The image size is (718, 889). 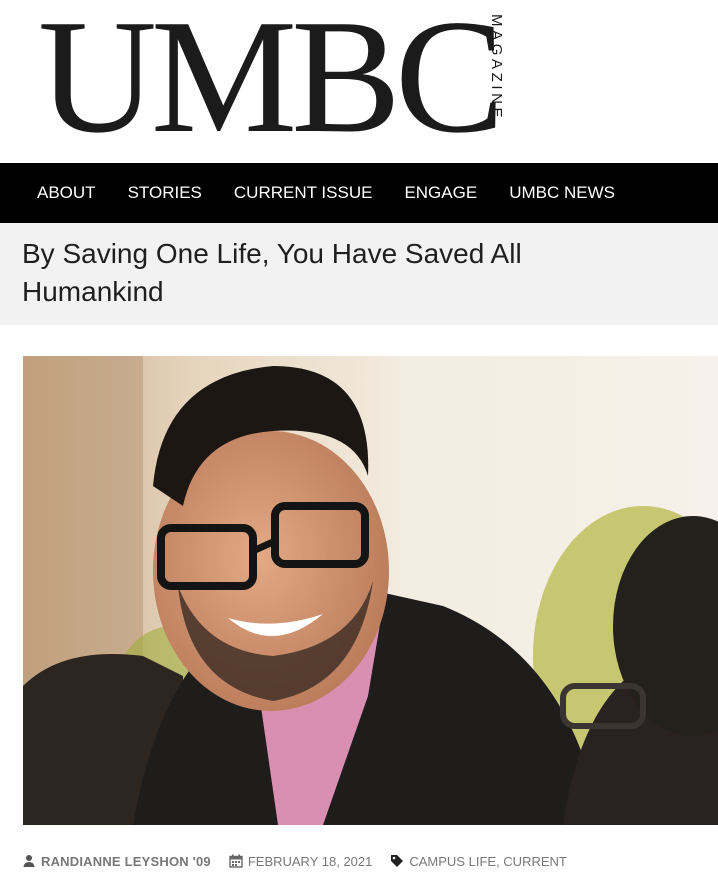 I want to click on publish-date: FEBRUARY 18, 2021, so click(x=310, y=861).